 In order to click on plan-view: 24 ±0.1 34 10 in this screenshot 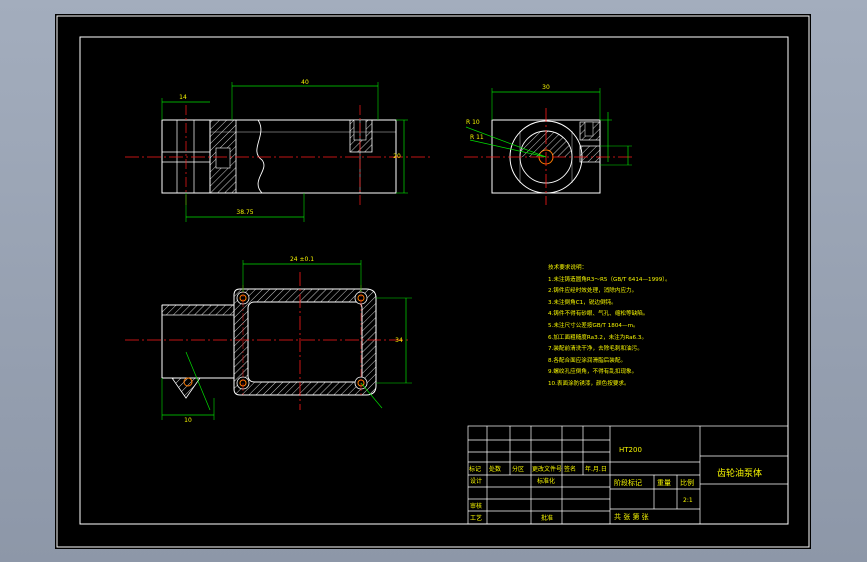, I will do `click(268, 340)`.